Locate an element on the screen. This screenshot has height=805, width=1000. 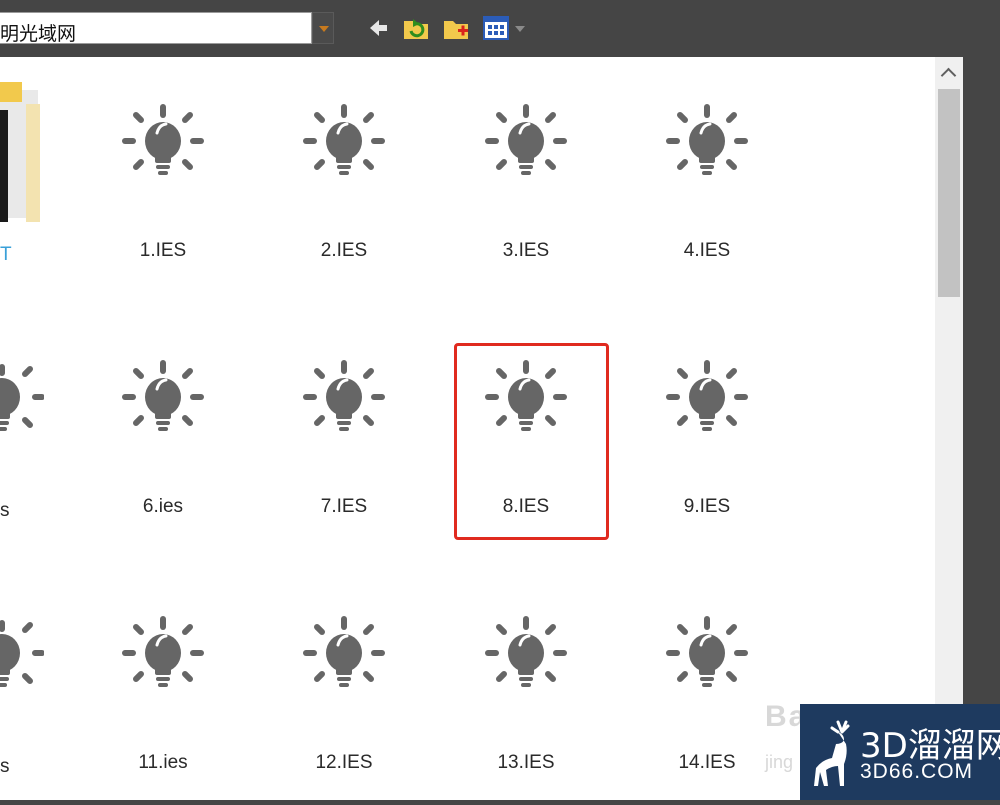
selection-highlight is located at coordinates (531, 441).